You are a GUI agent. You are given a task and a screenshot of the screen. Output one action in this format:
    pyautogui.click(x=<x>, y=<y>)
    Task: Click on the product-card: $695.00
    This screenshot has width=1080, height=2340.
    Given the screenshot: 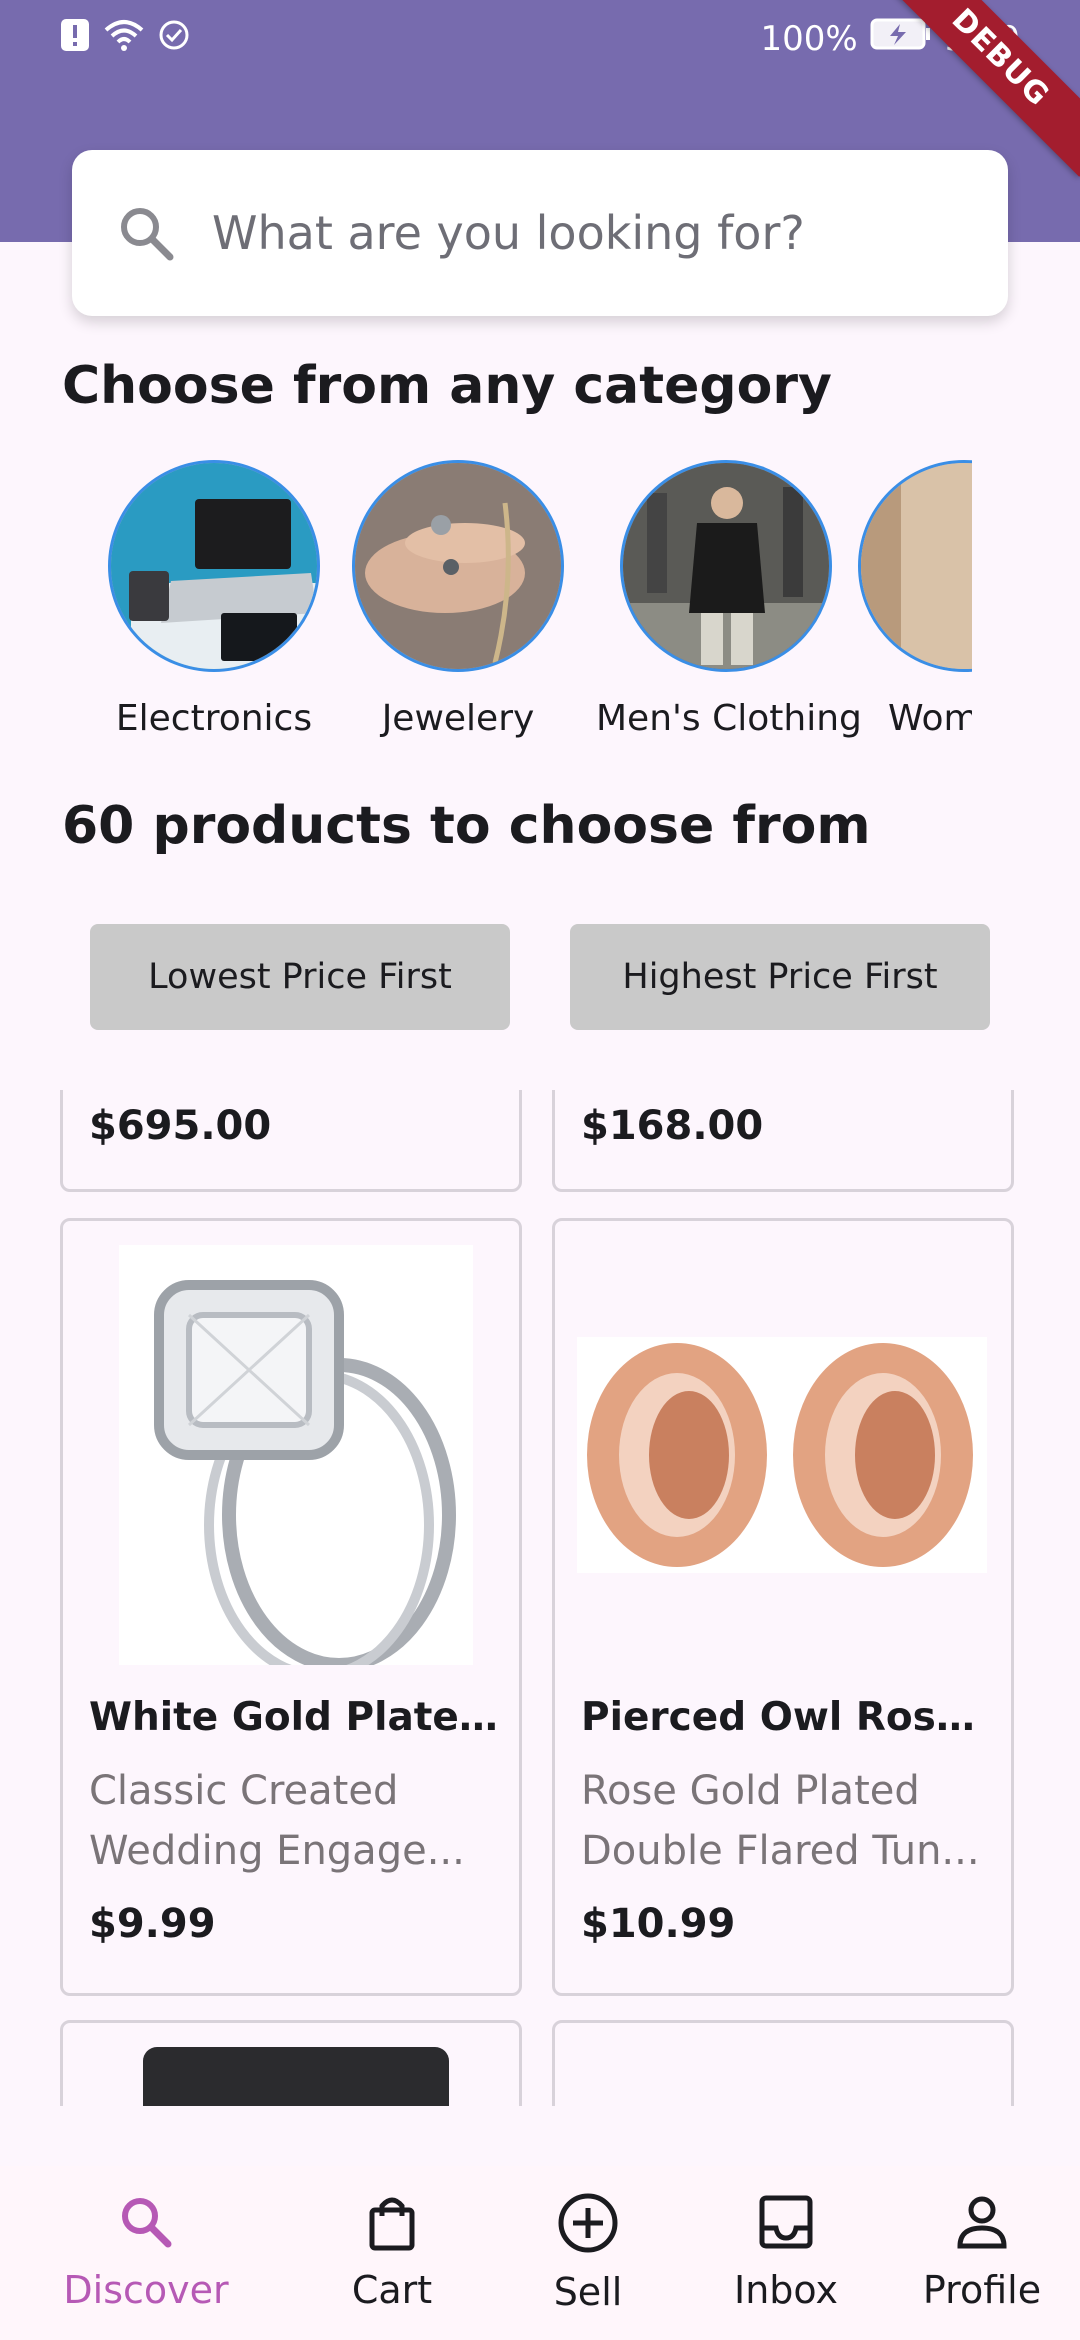 What is the action you would take?
    pyautogui.click(x=291, y=1141)
    